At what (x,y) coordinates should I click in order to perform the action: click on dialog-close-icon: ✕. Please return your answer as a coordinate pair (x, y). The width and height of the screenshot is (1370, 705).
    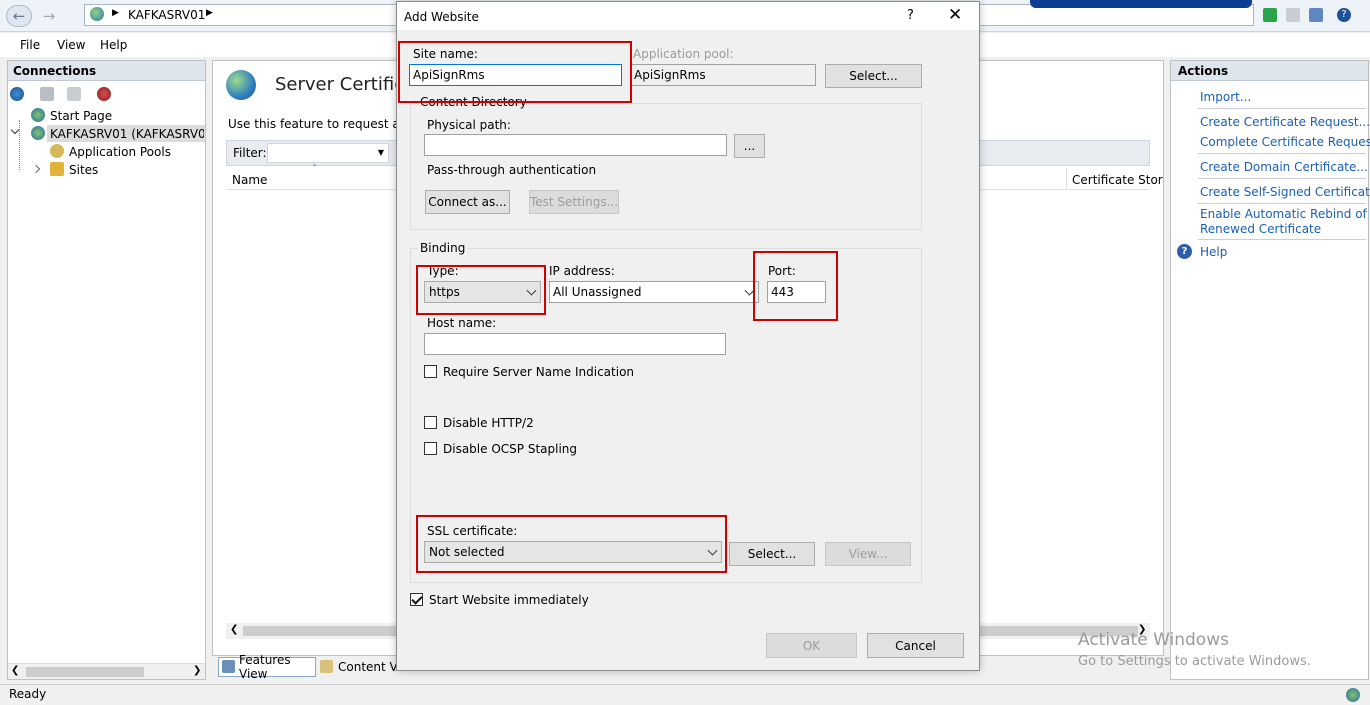
    Looking at the image, I should click on (955, 15).